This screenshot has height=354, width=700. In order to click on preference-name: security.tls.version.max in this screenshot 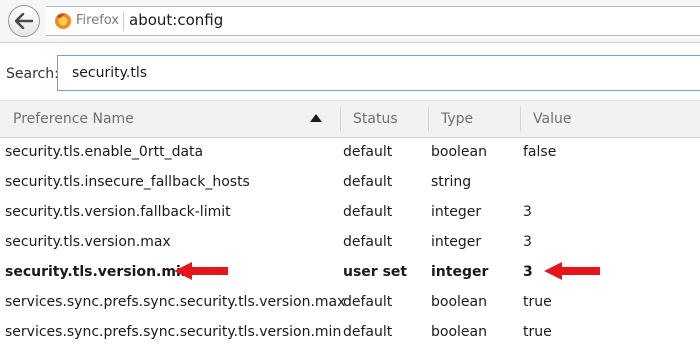, I will do `click(88, 242)`.